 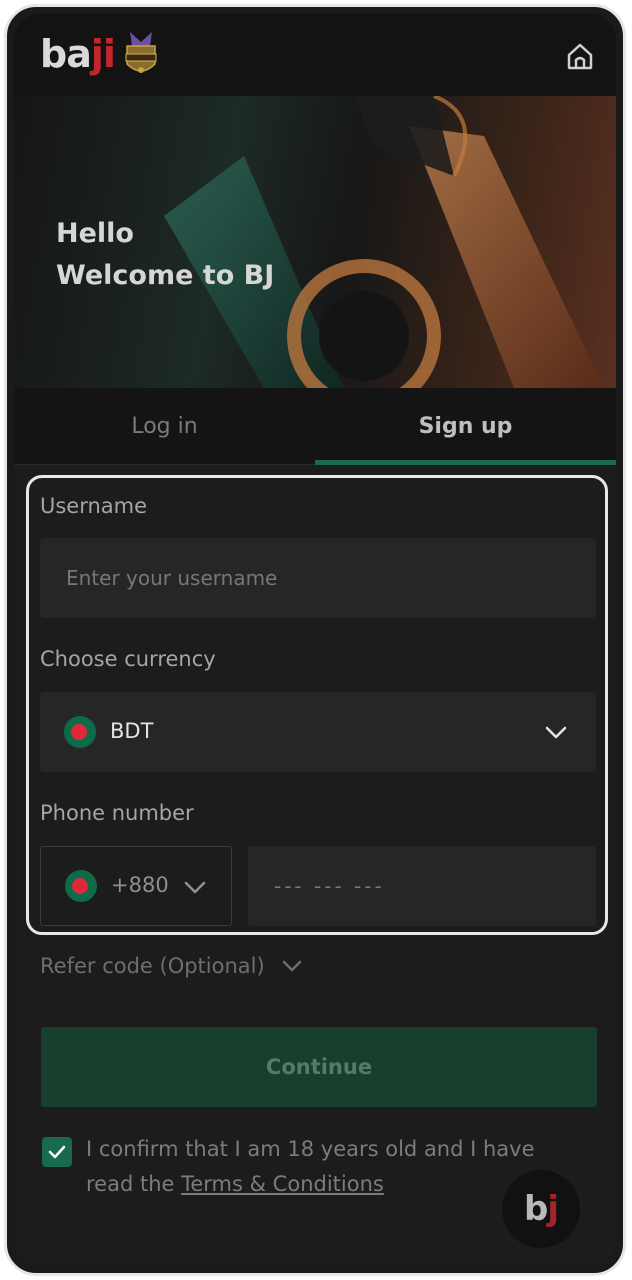 I want to click on auth-tabs: Log in Sign up, so click(x=315, y=426).